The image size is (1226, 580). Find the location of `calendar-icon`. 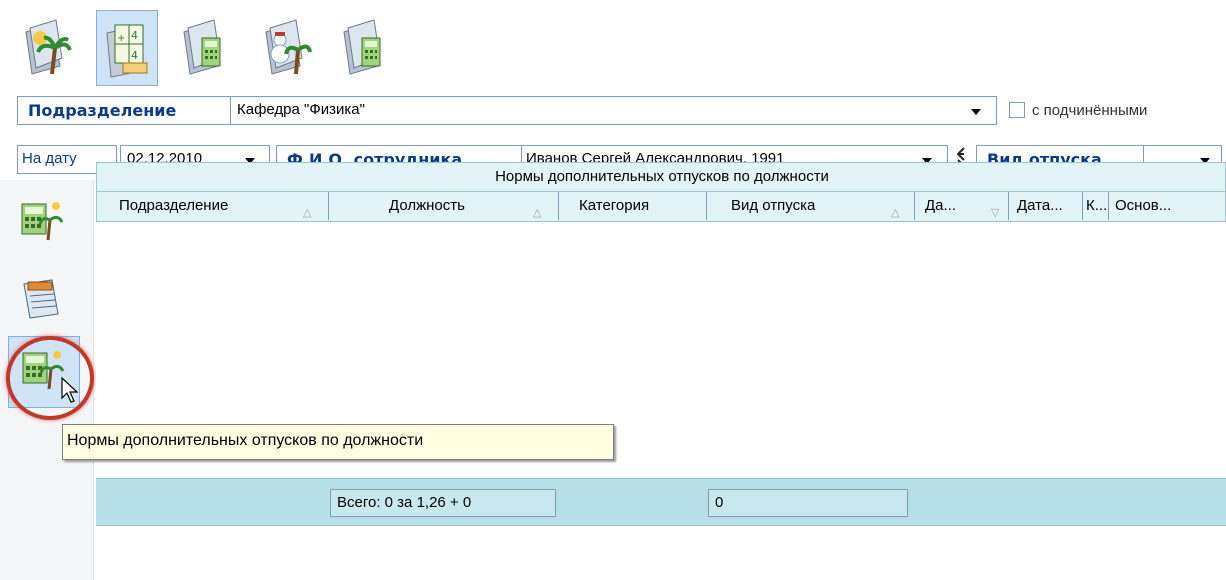

calendar-icon is located at coordinates (41, 299).